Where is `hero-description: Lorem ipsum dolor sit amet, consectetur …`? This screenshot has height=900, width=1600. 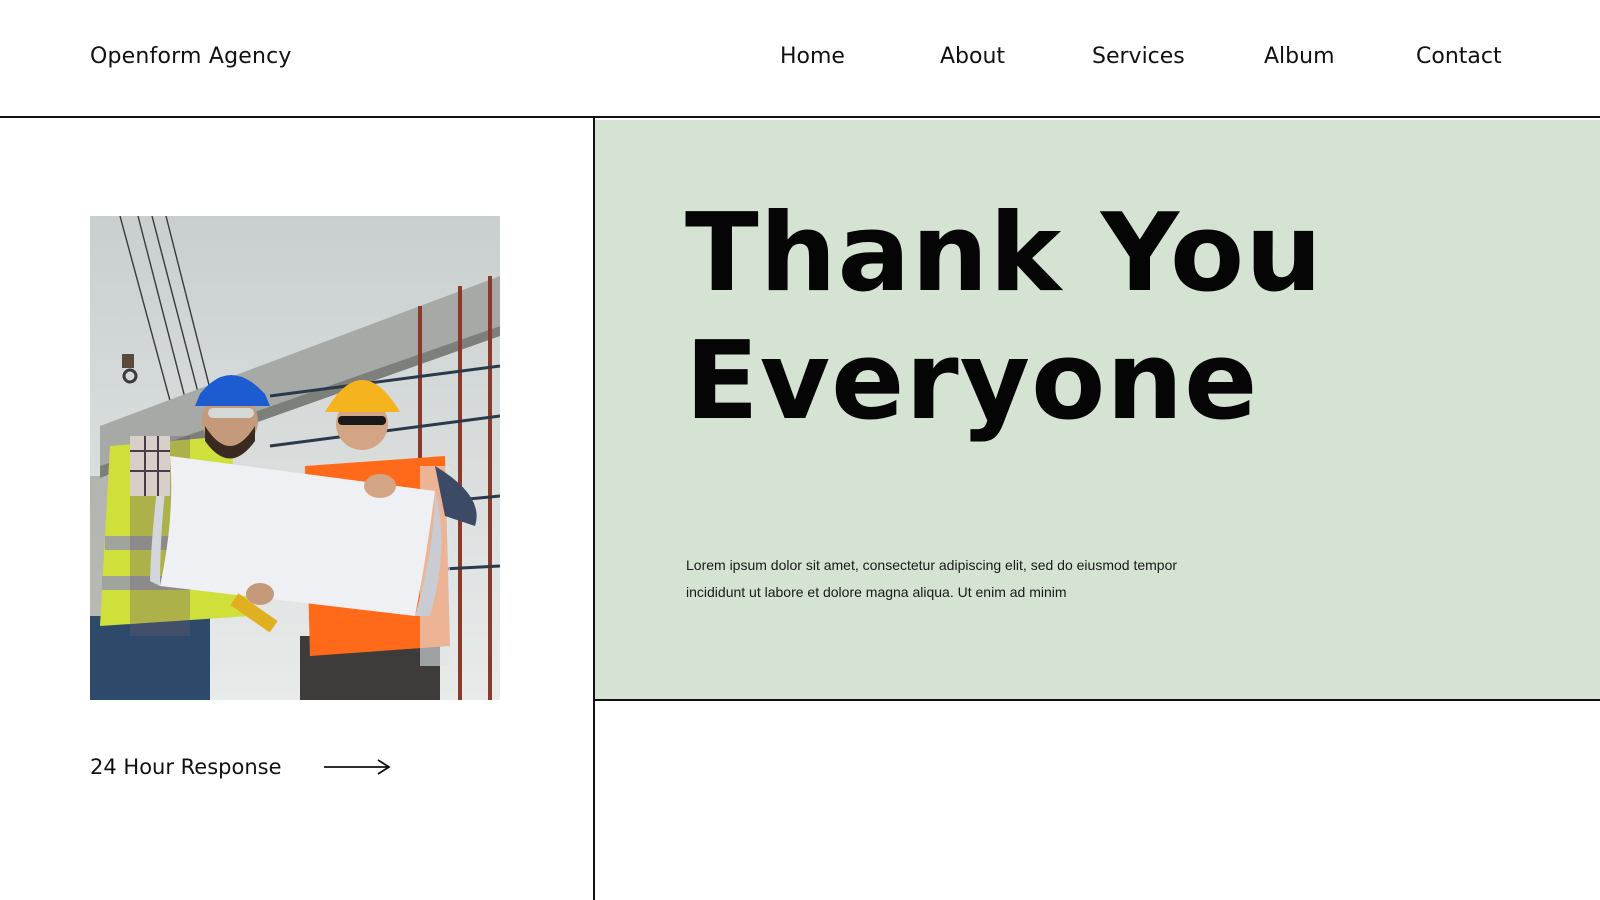
hero-description: Lorem ipsum dolor sit amet, consectetur … is located at coordinates (966, 579).